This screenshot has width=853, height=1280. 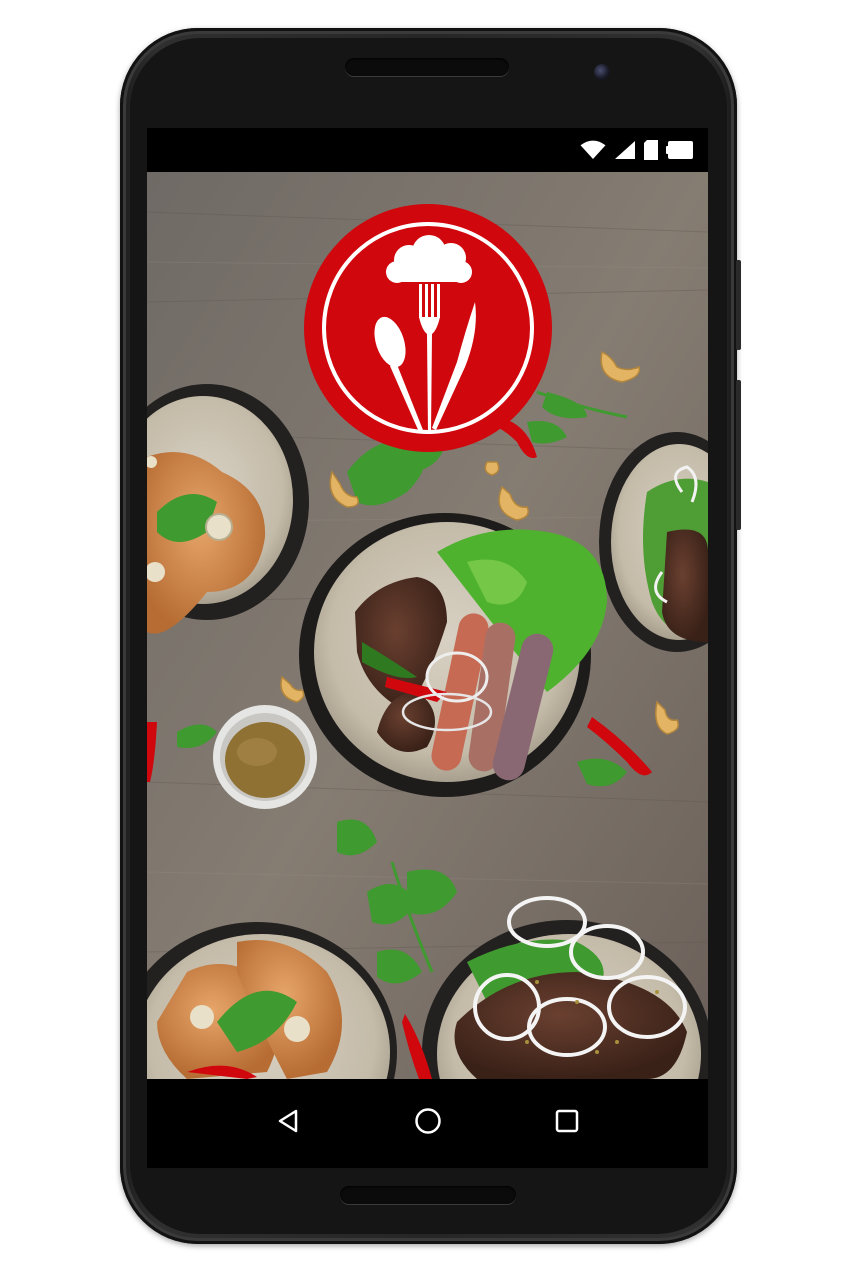 What do you see at coordinates (593, 150) in the screenshot?
I see `wifi-icon` at bounding box center [593, 150].